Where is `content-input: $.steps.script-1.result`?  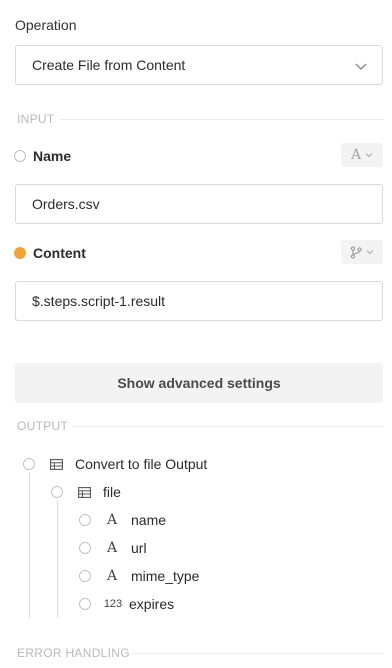
content-input: $.steps.script-1.result is located at coordinates (199, 301).